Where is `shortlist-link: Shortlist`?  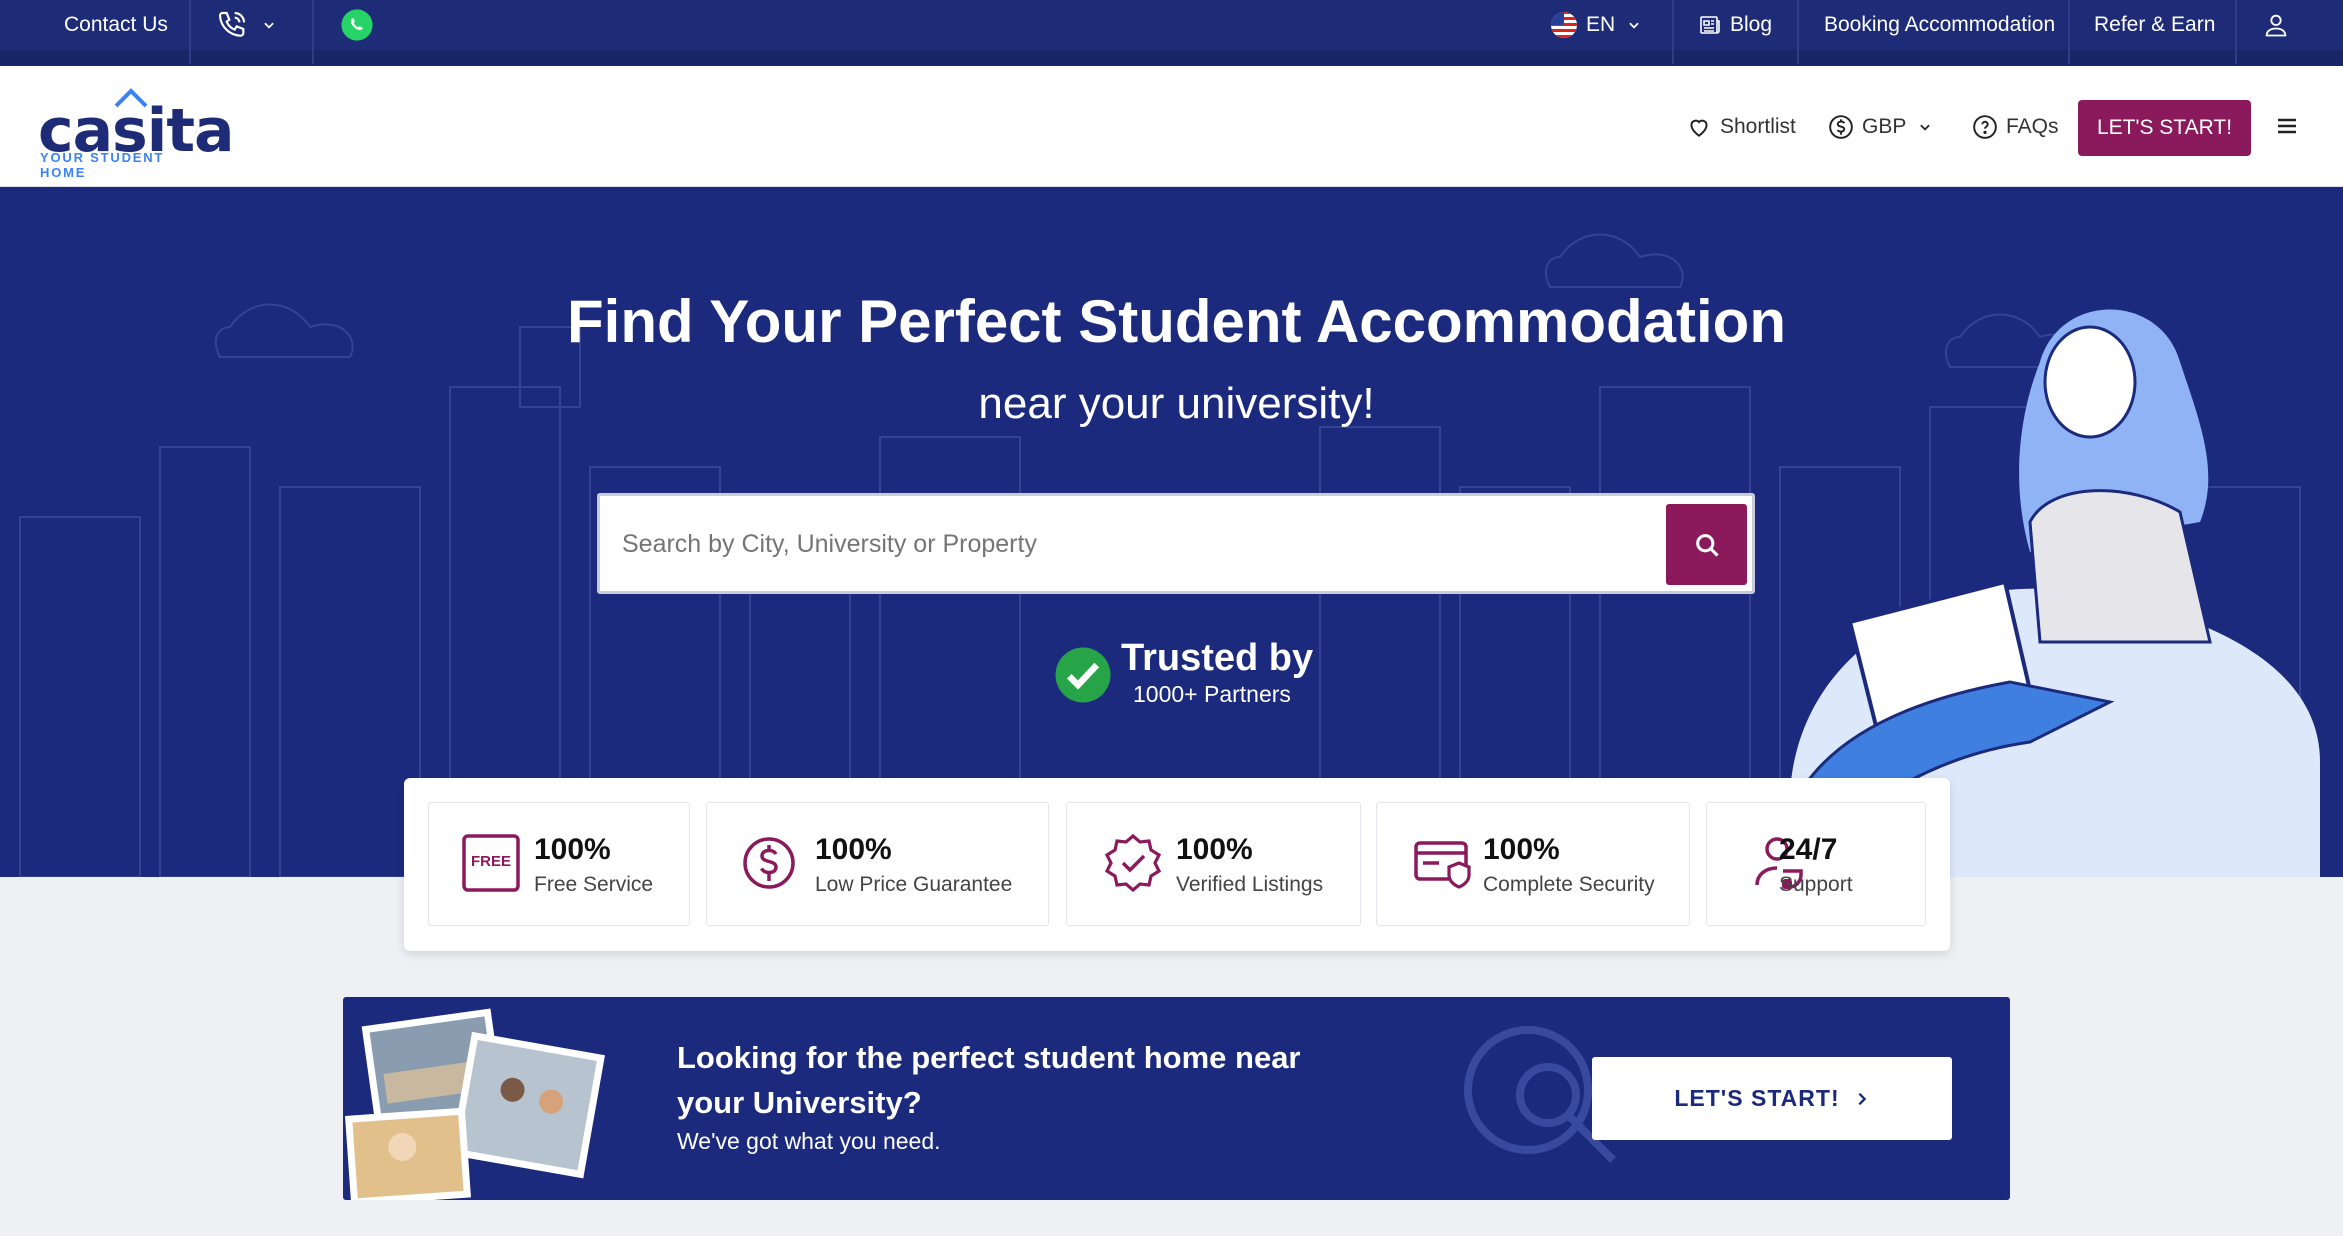
shortlist-link: Shortlist is located at coordinates (1741, 126).